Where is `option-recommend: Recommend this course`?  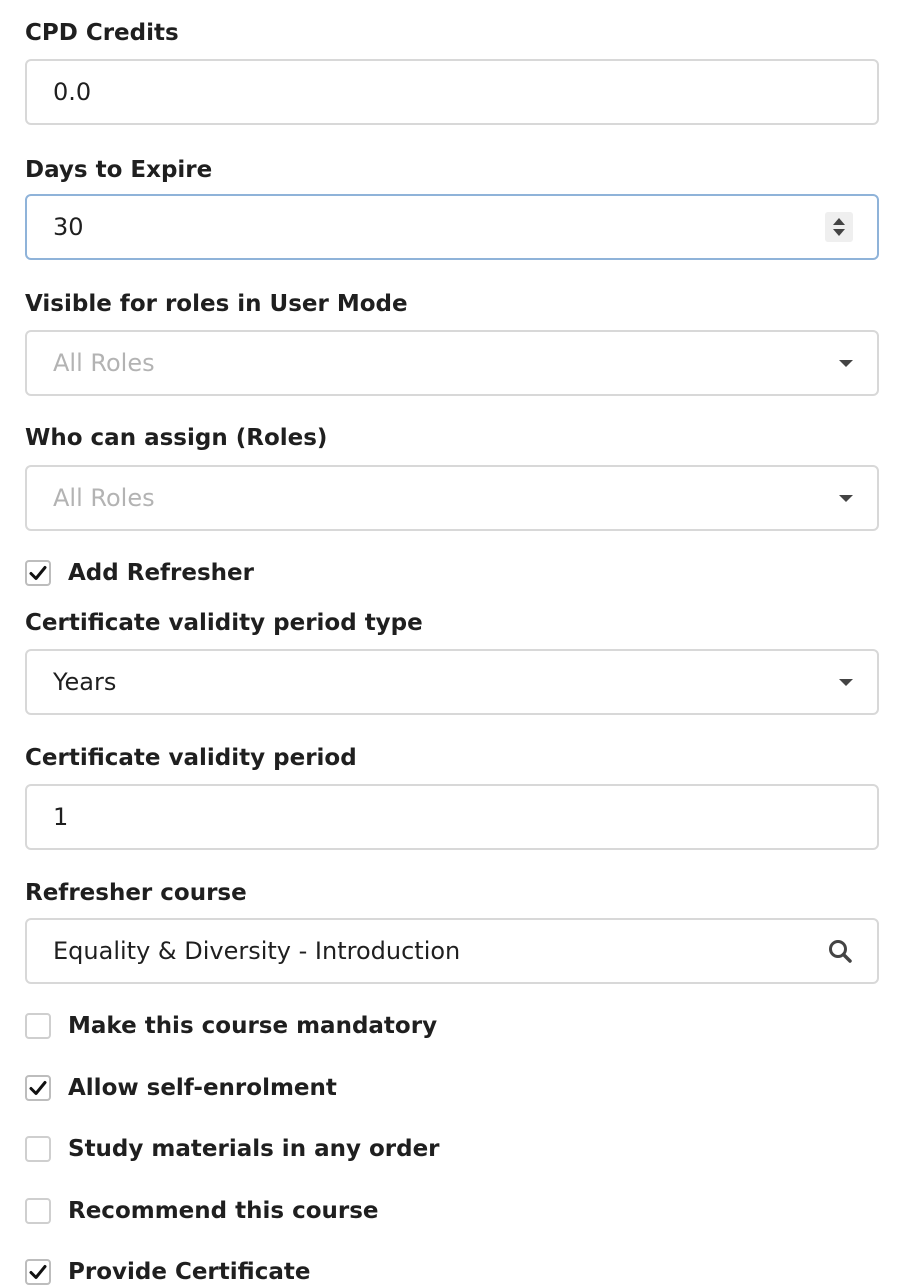 option-recommend: Recommend this course is located at coordinates (202, 1211).